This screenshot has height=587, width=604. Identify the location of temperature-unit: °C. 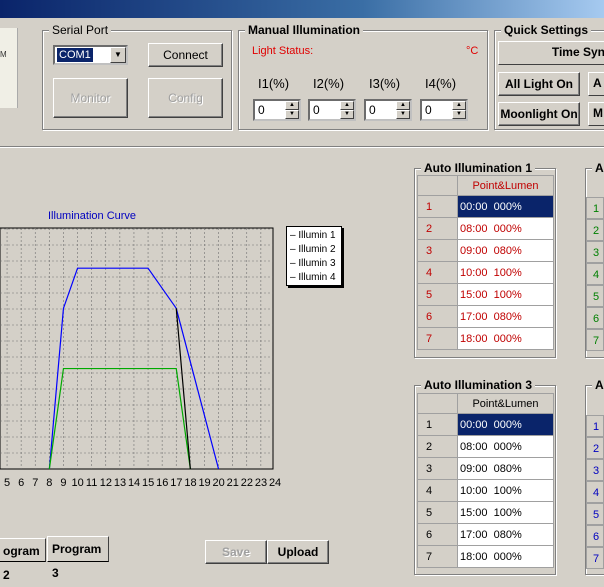
(472, 51).